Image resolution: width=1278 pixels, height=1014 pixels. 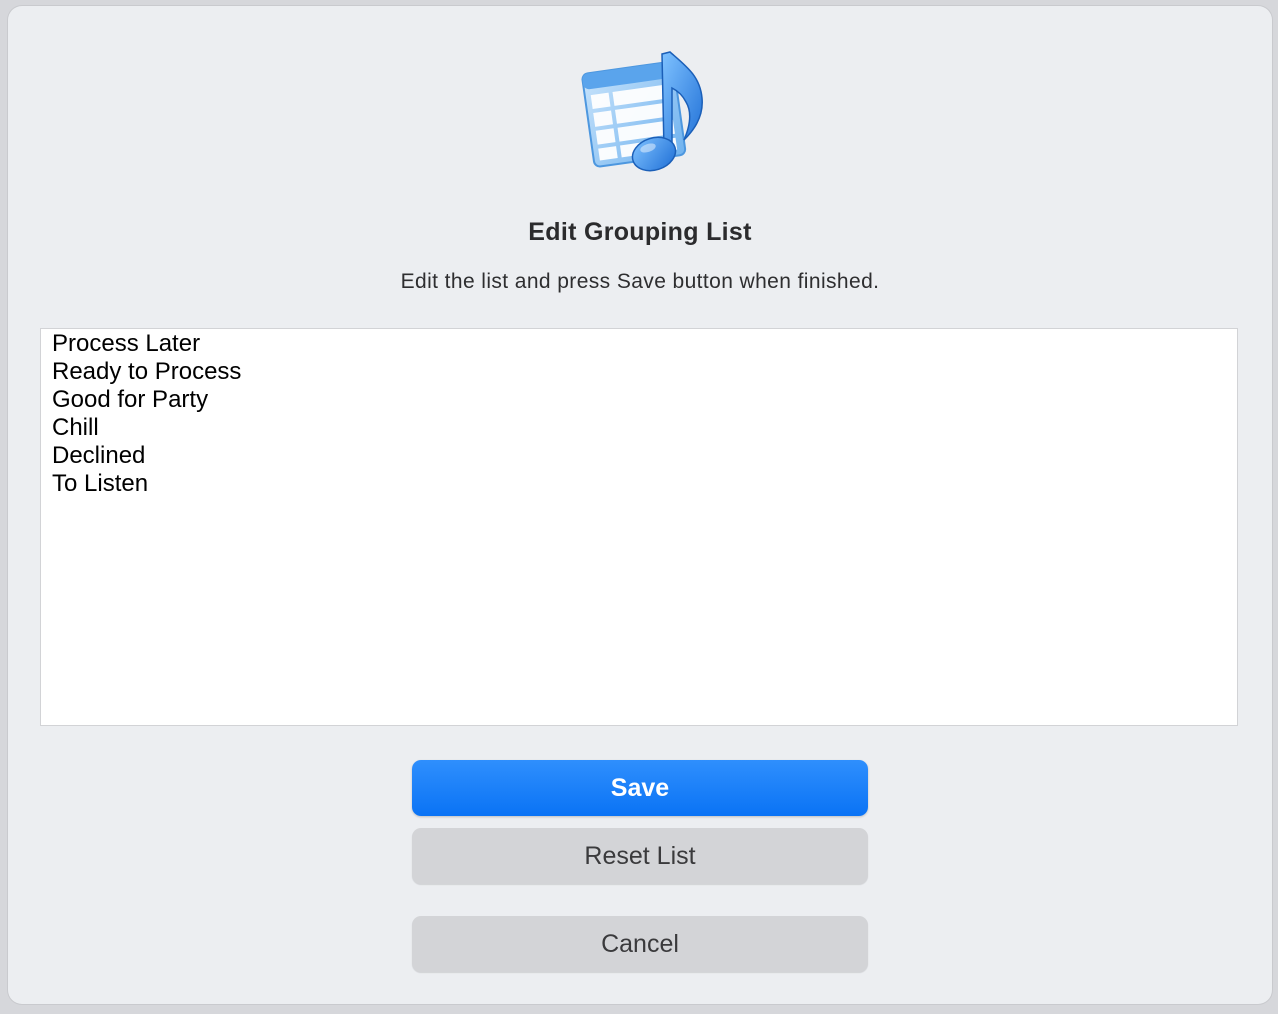 What do you see at coordinates (642, 111) in the screenshot?
I see `music-table-app-icon` at bounding box center [642, 111].